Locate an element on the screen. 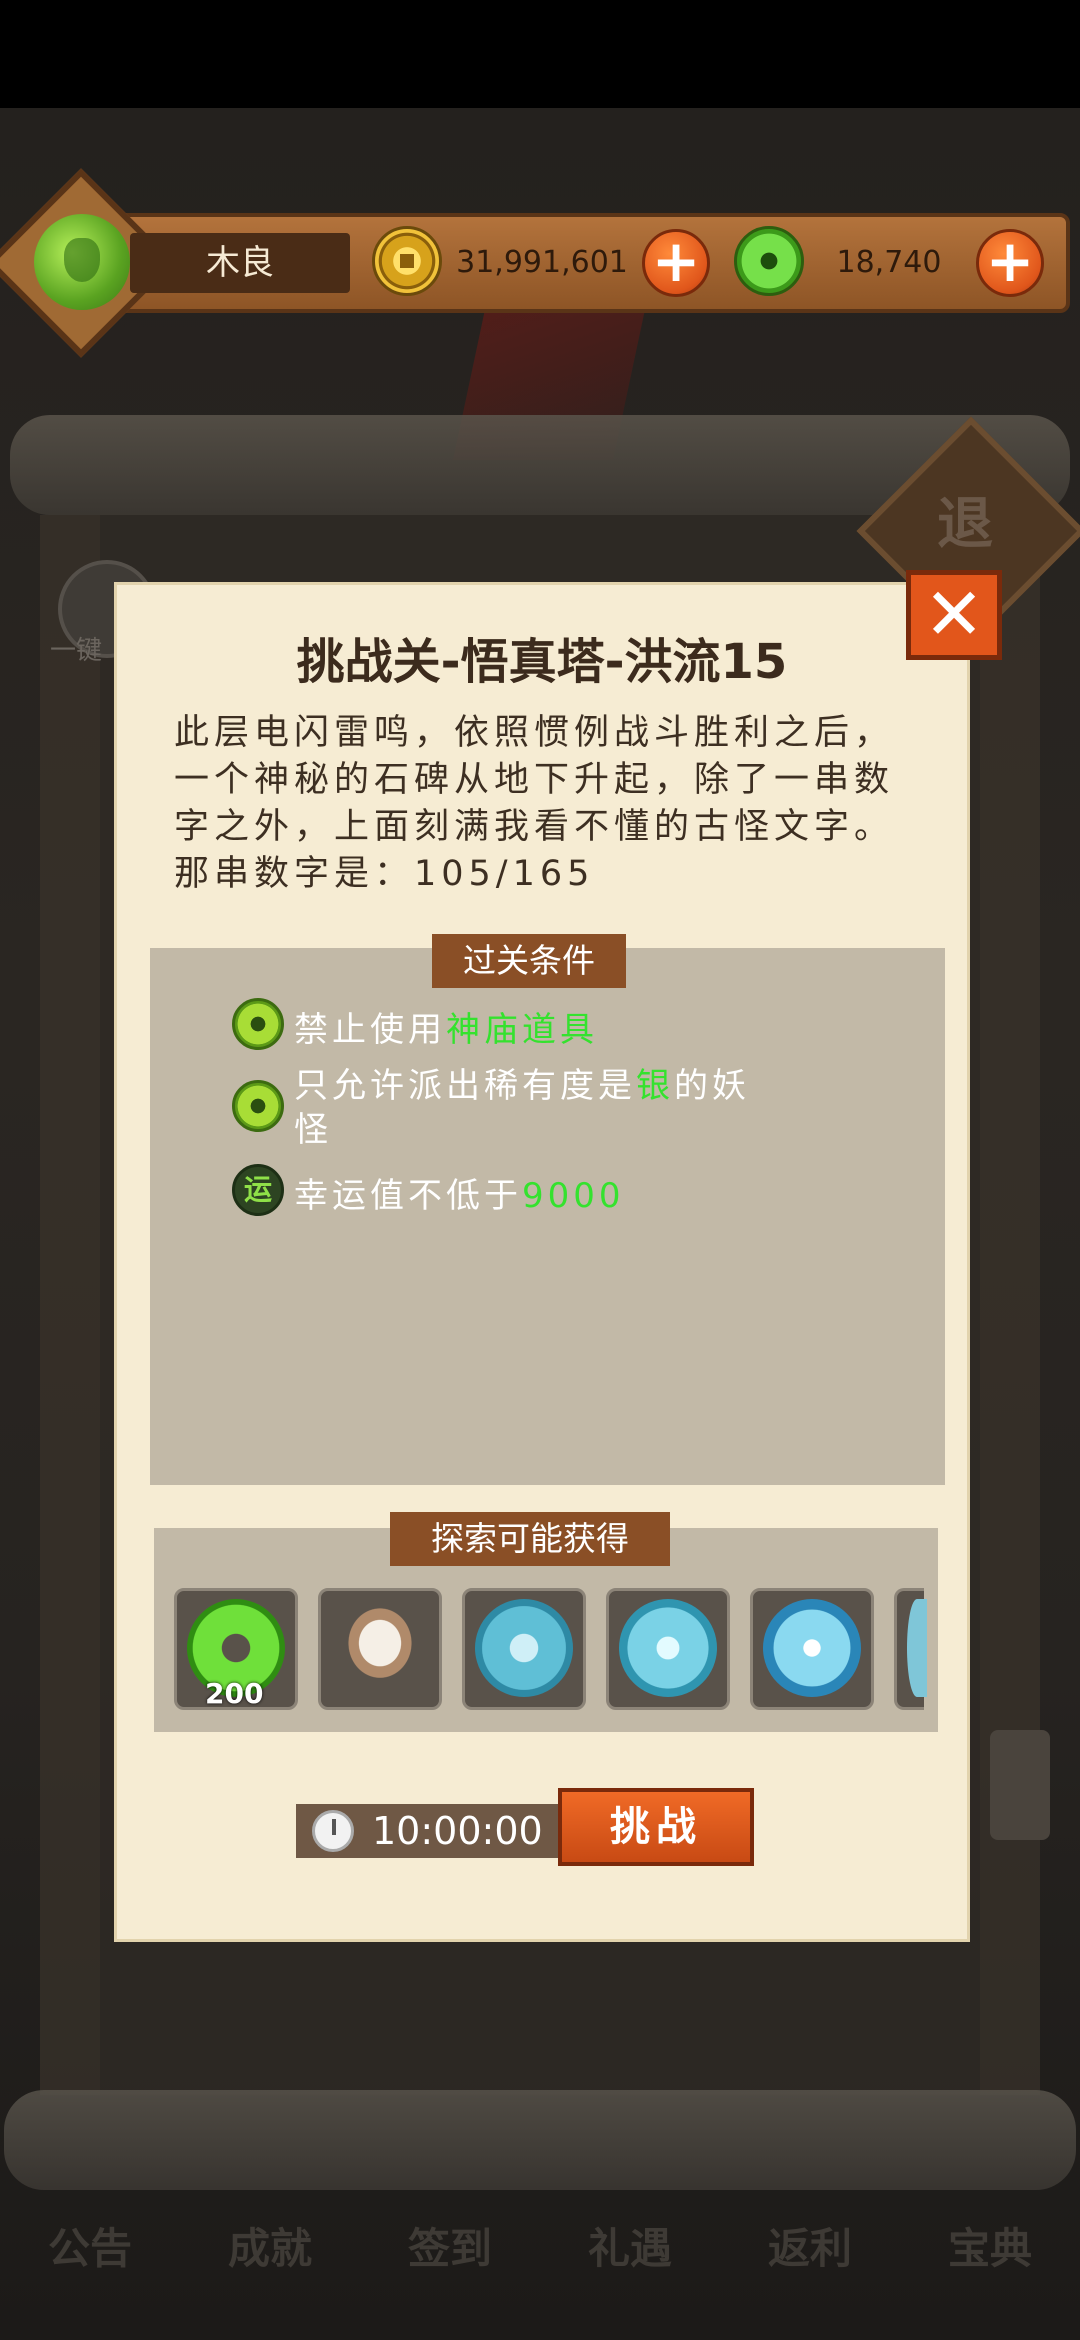  add-jade-button: + is located at coordinates (1010, 263).